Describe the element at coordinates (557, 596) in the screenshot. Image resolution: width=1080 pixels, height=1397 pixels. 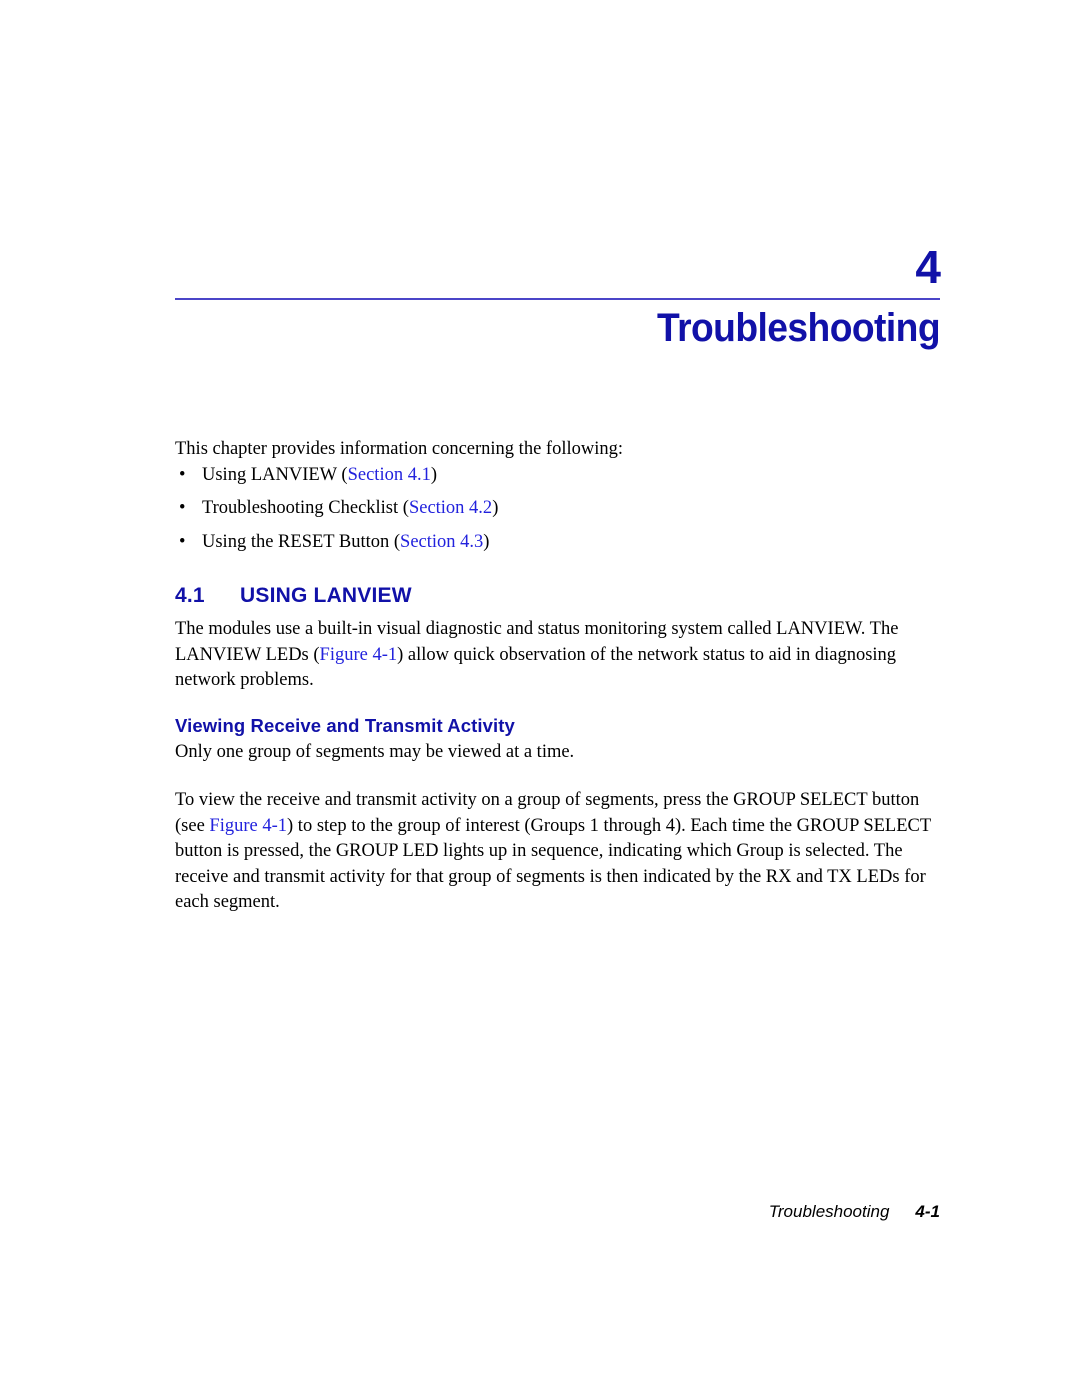
I see `section-heading-4-1: 4.1 USING LANVIEW` at that location.